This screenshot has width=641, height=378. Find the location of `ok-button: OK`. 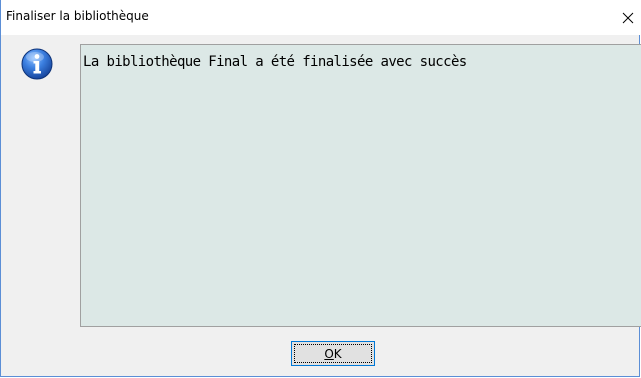

ok-button: OK is located at coordinates (333, 353).